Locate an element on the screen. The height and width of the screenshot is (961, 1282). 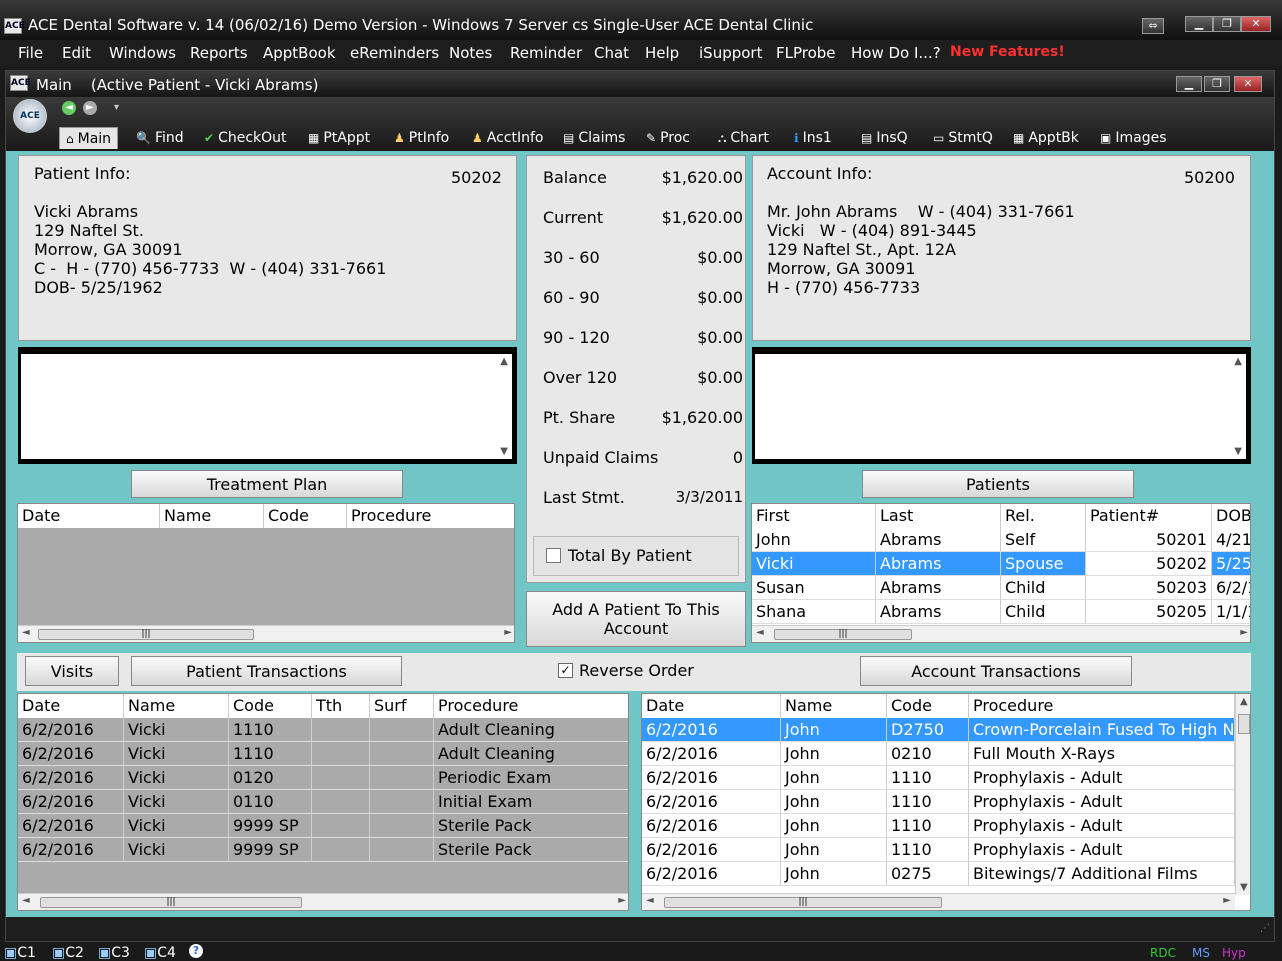
taskbar-item-c2: ▣C2 is located at coordinates (68, 953).